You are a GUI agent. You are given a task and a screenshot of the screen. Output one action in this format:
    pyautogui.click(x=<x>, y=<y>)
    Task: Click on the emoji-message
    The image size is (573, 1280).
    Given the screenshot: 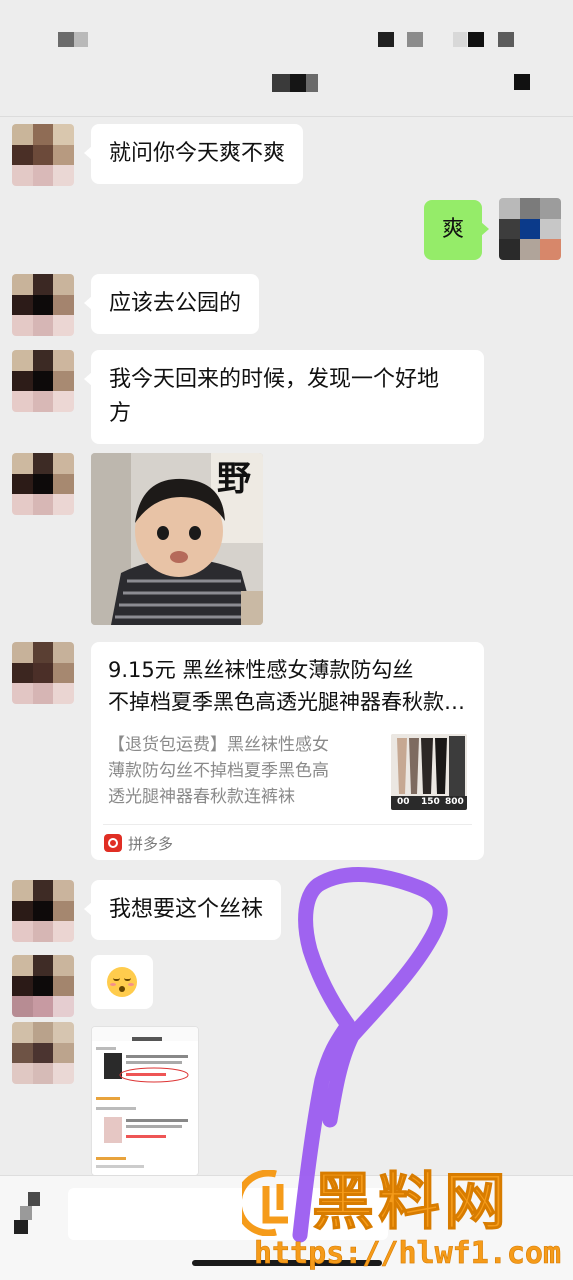 What is the action you would take?
    pyautogui.click(x=122, y=982)
    